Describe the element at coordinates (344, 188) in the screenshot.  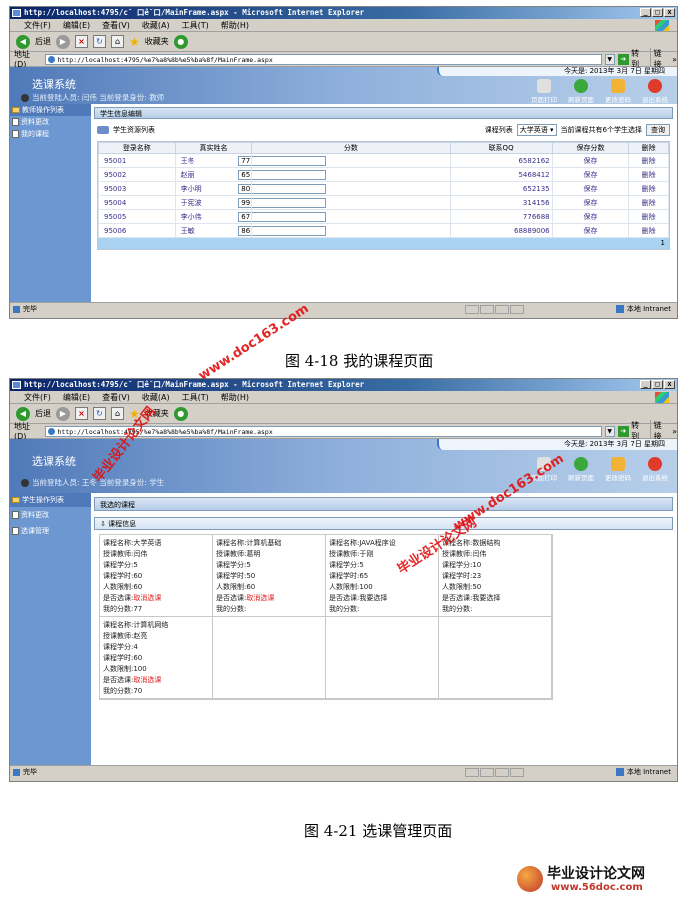
I see `cell-score: 80` at that location.